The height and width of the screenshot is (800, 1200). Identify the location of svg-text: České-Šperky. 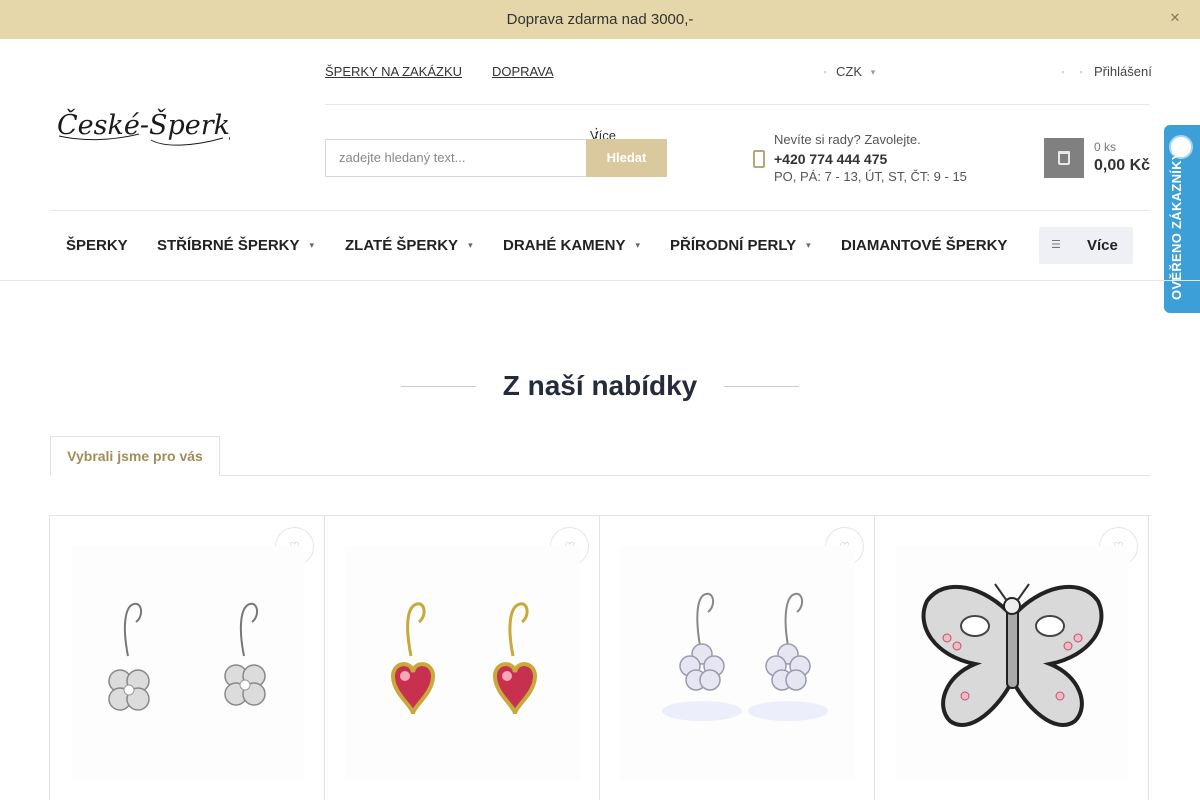
(143, 124).